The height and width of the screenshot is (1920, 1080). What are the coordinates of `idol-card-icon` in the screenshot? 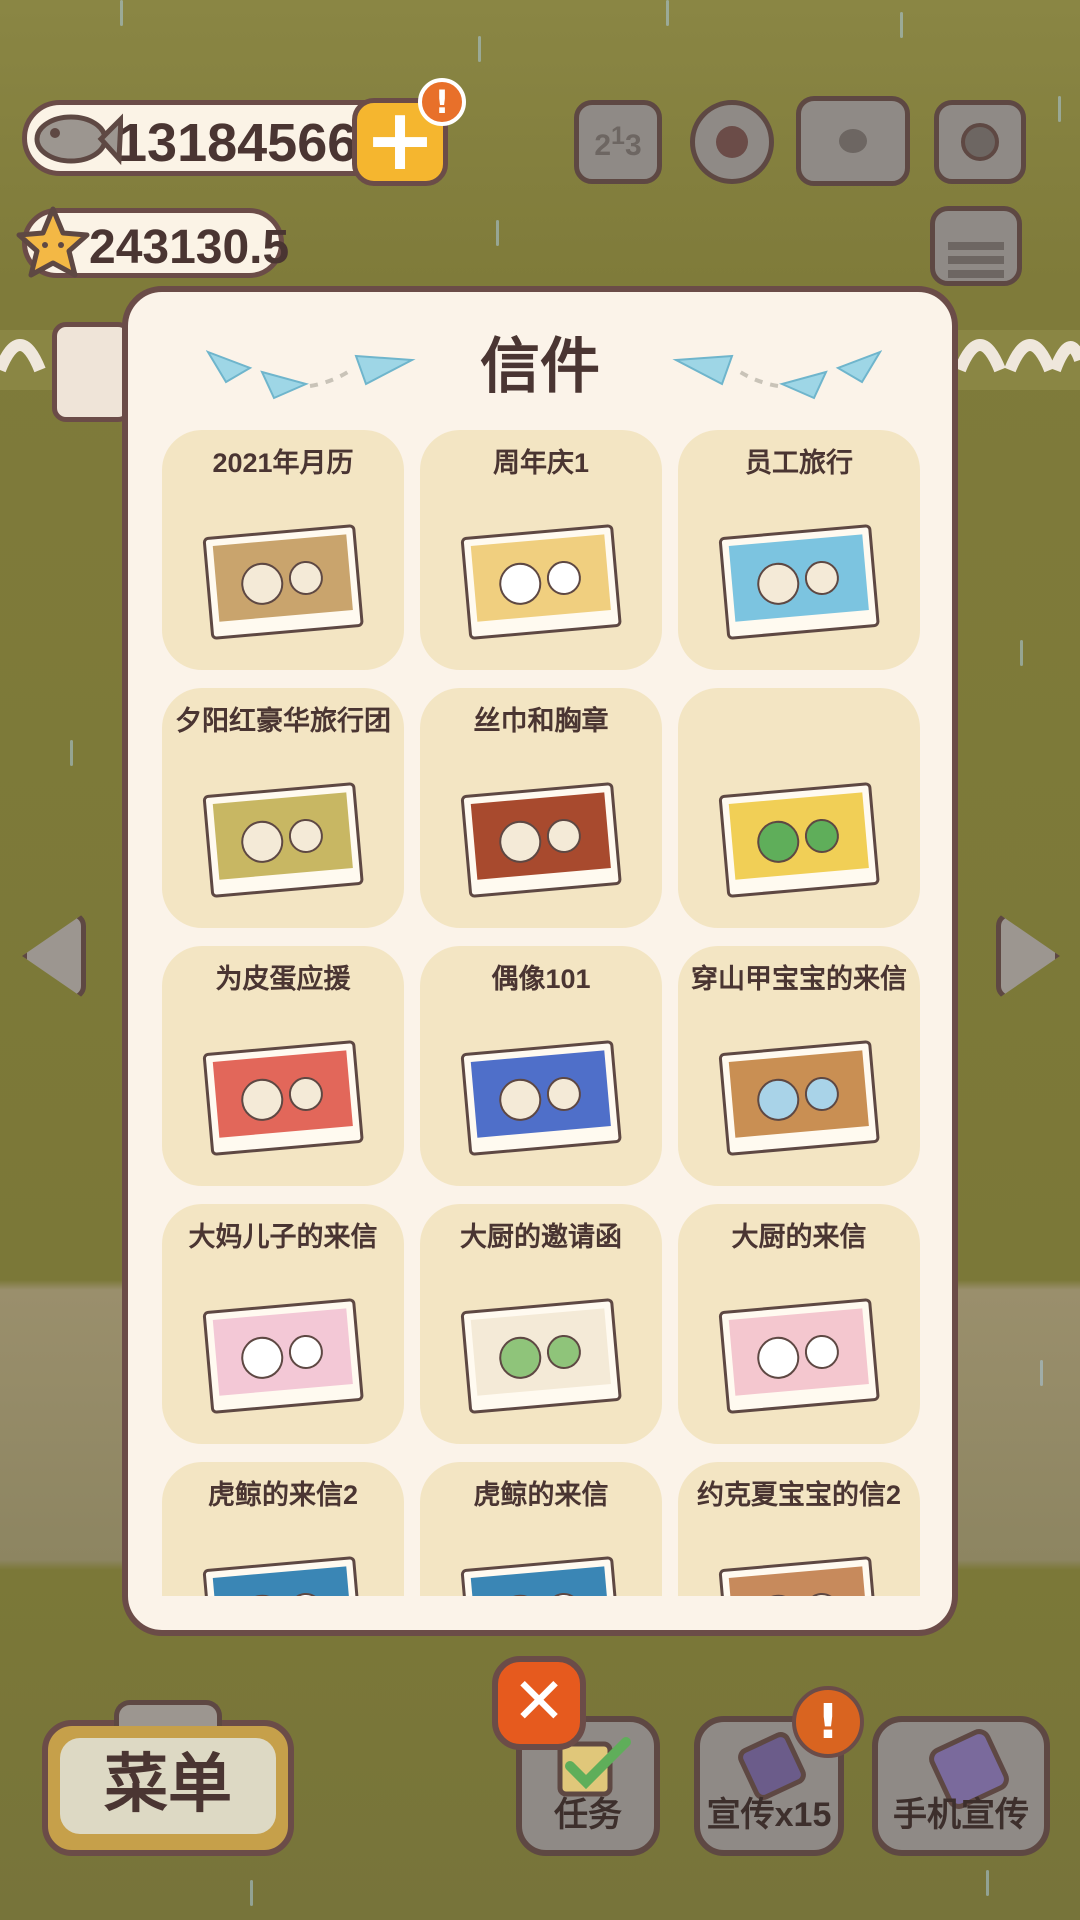 It's located at (541, 1096).